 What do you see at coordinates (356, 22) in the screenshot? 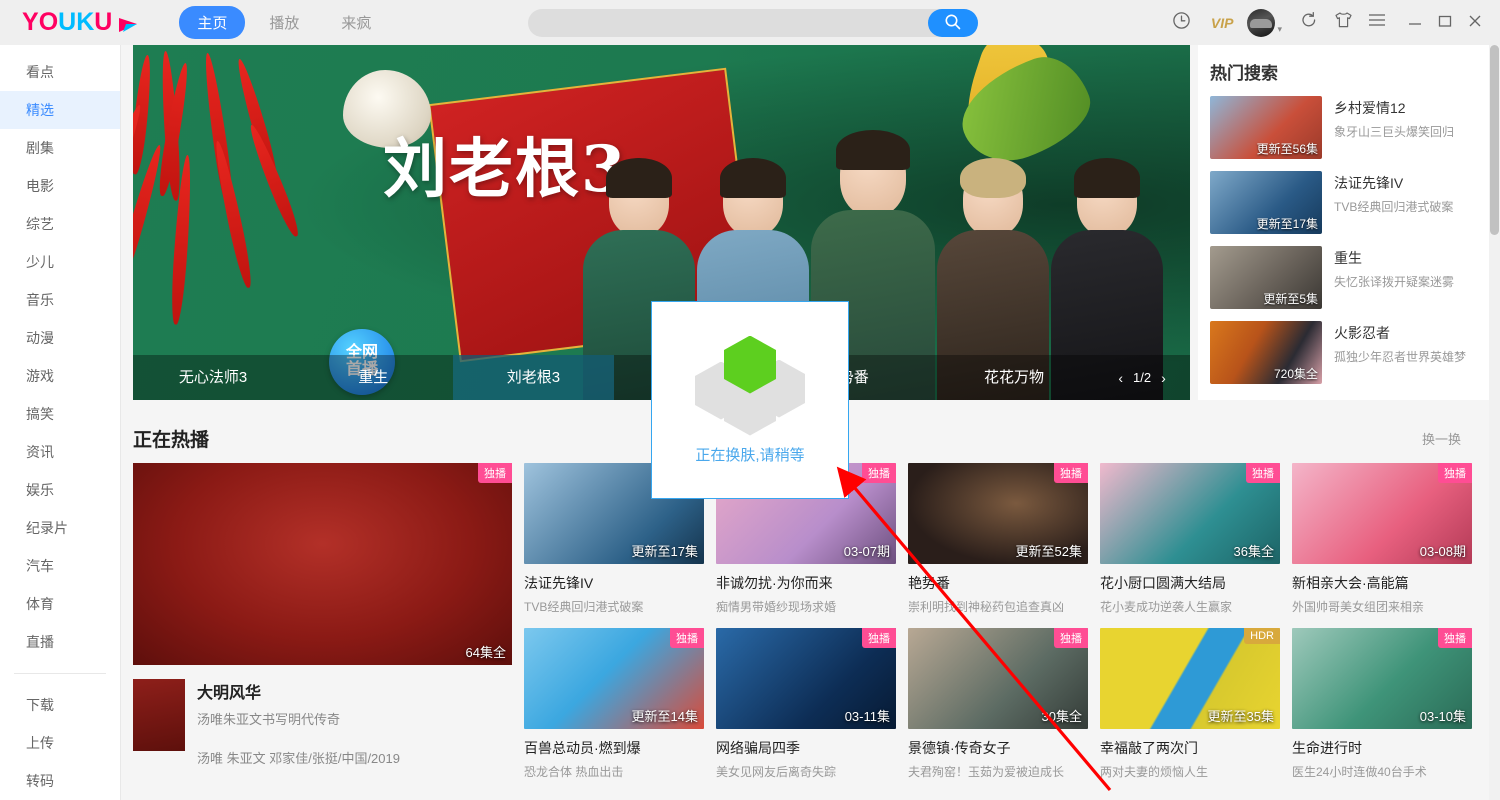
I see `nav-tab-laifeng: 来疯` at bounding box center [356, 22].